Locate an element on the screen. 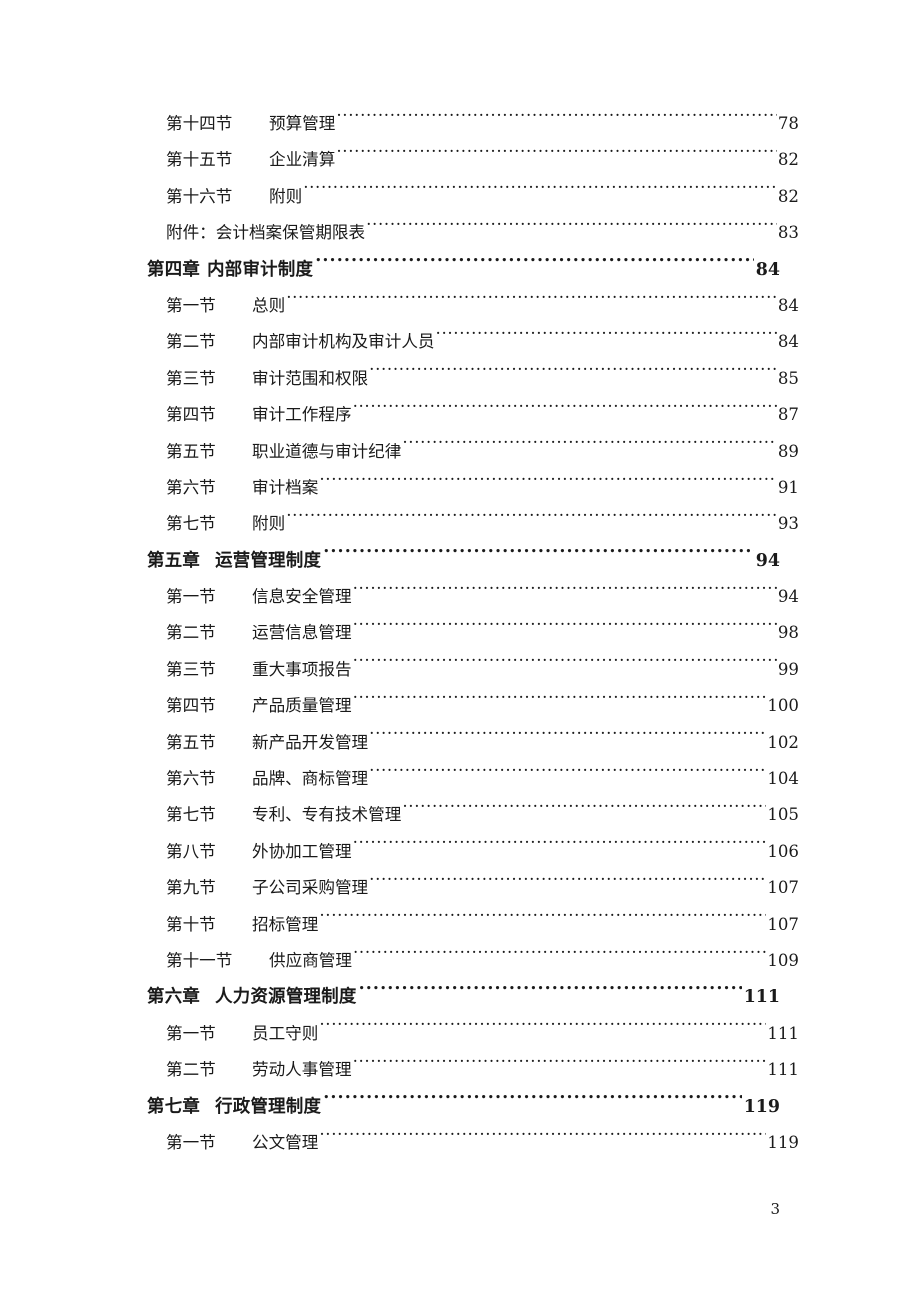  toc-entry-label: 第十一节 is located at coordinates (199, 960).